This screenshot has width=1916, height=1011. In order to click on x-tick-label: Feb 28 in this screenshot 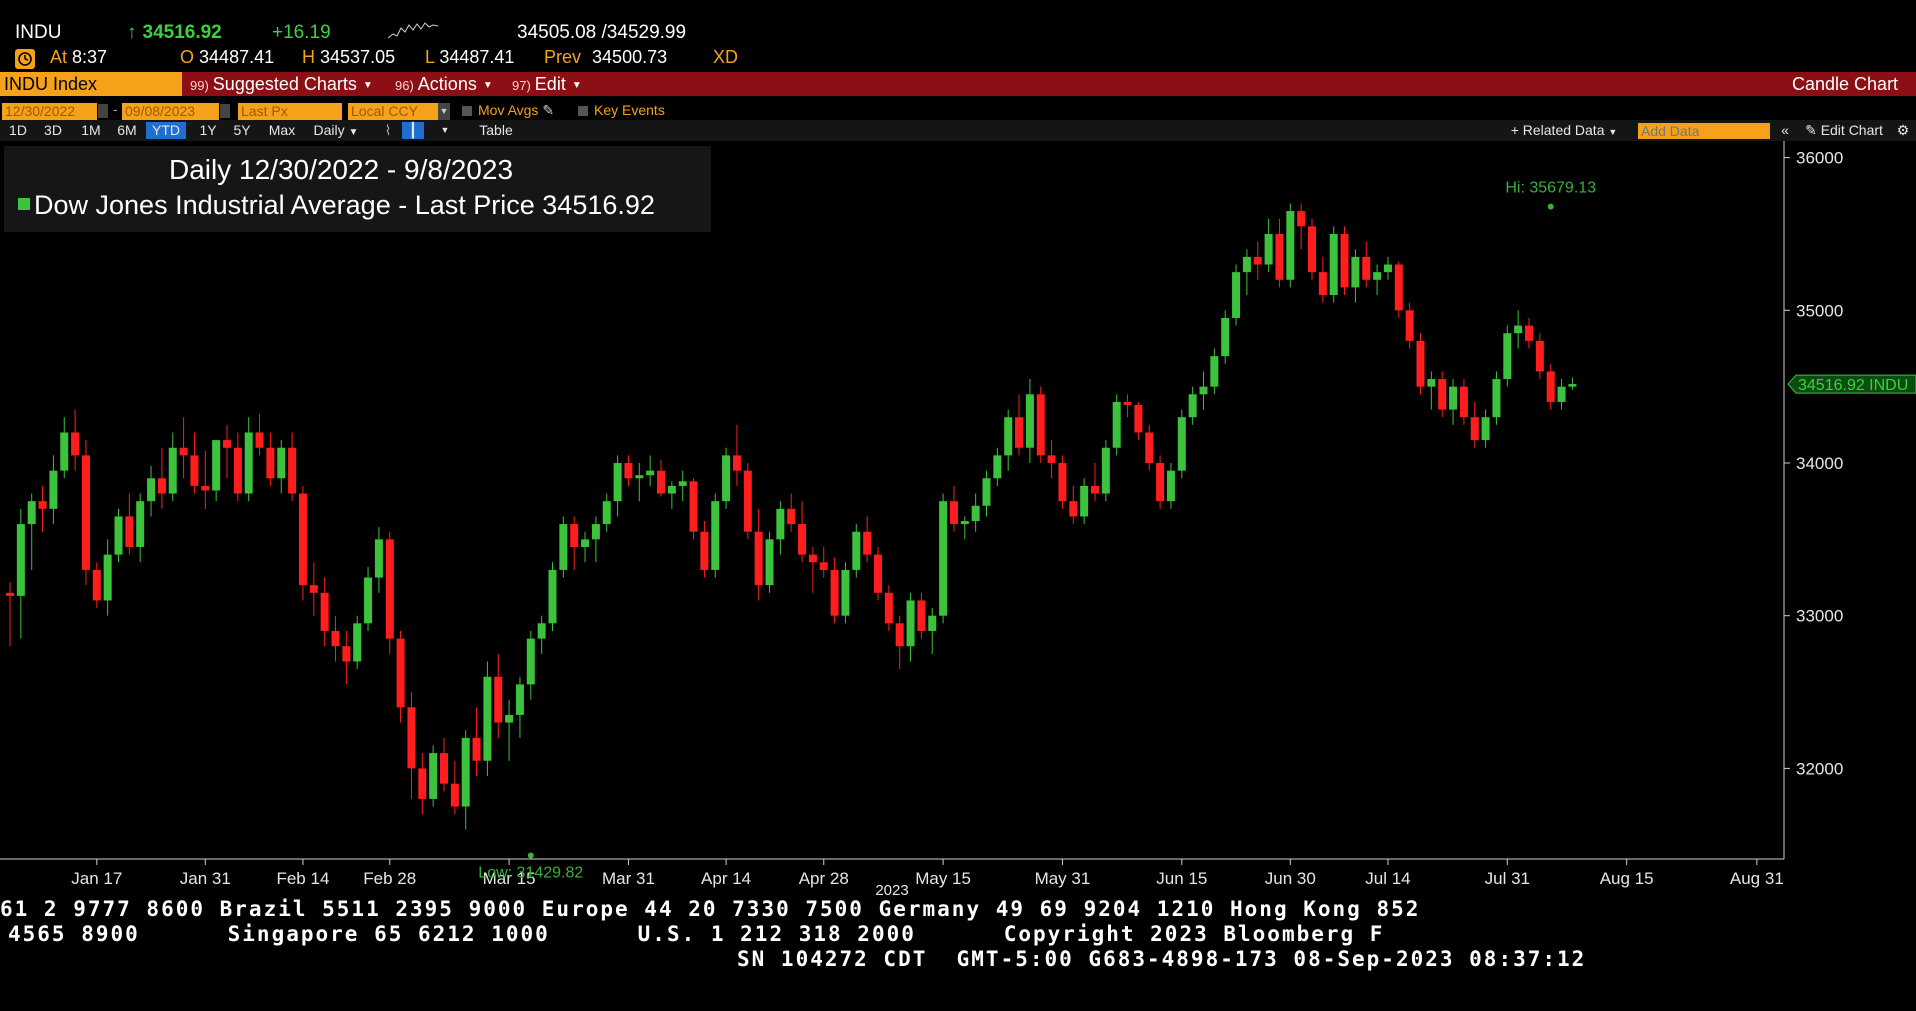, I will do `click(389, 878)`.